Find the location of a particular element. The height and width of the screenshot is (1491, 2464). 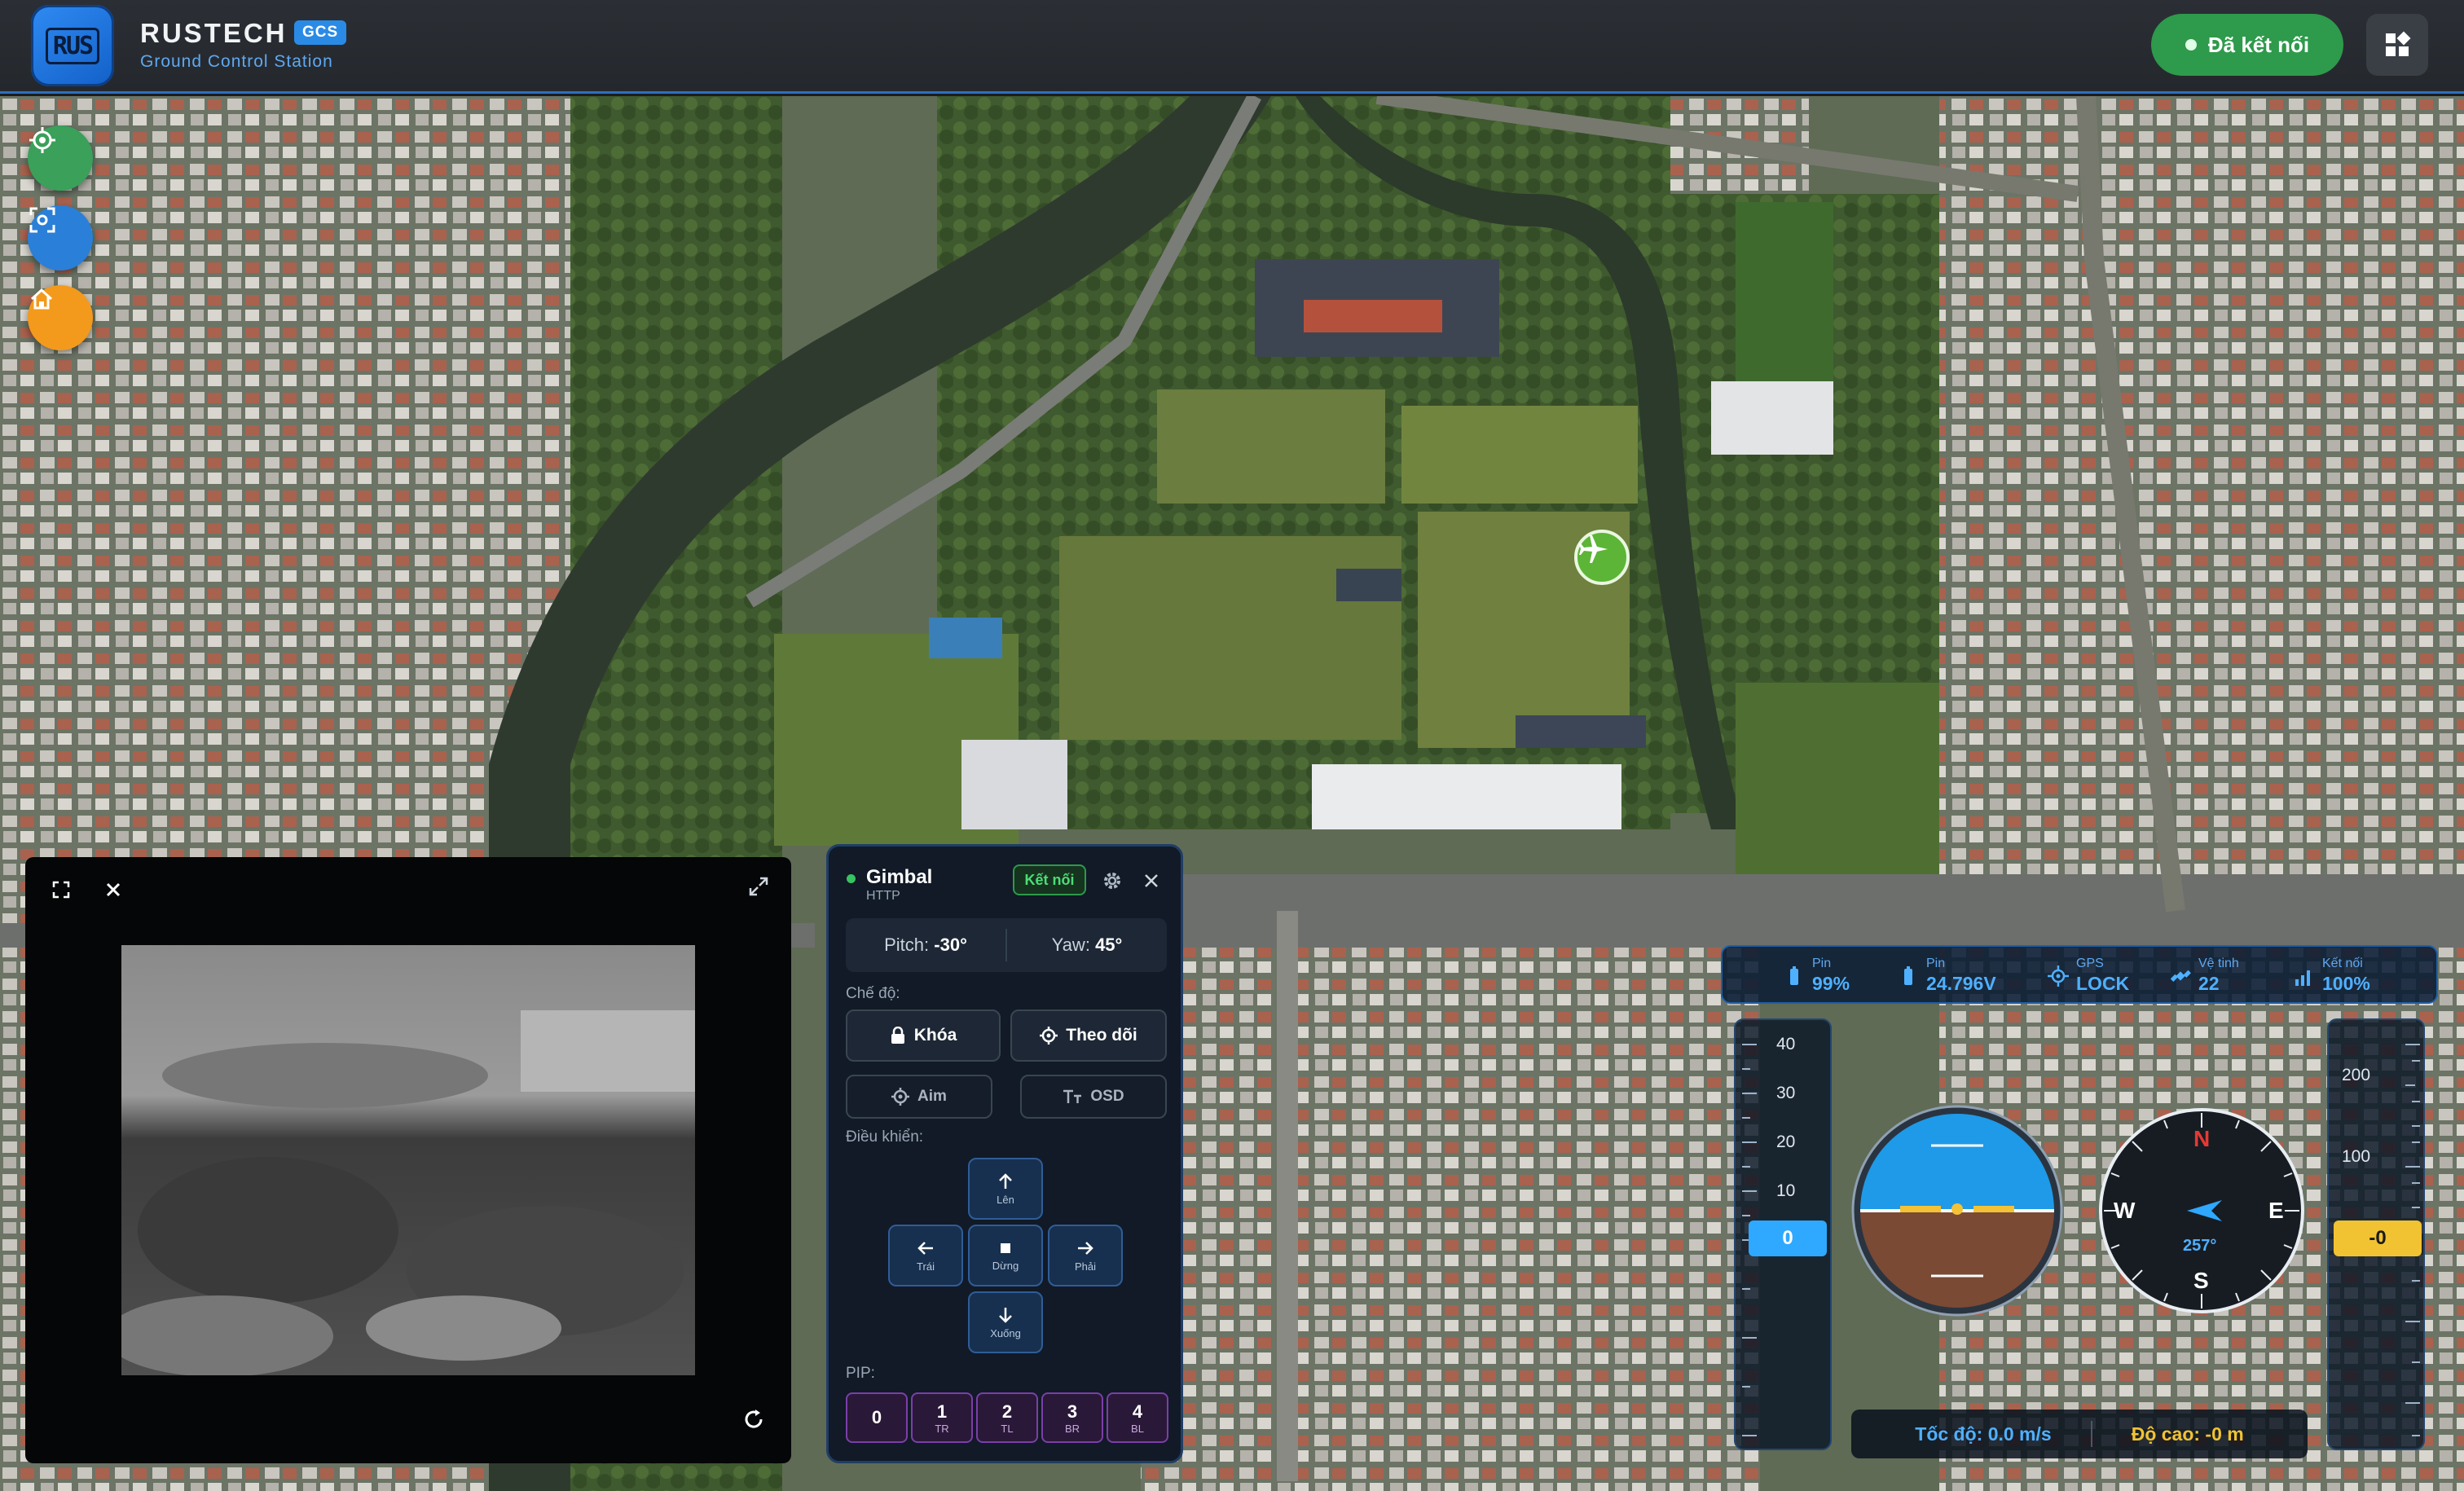

gimbal-close-button is located at coordinates (1151, 880).